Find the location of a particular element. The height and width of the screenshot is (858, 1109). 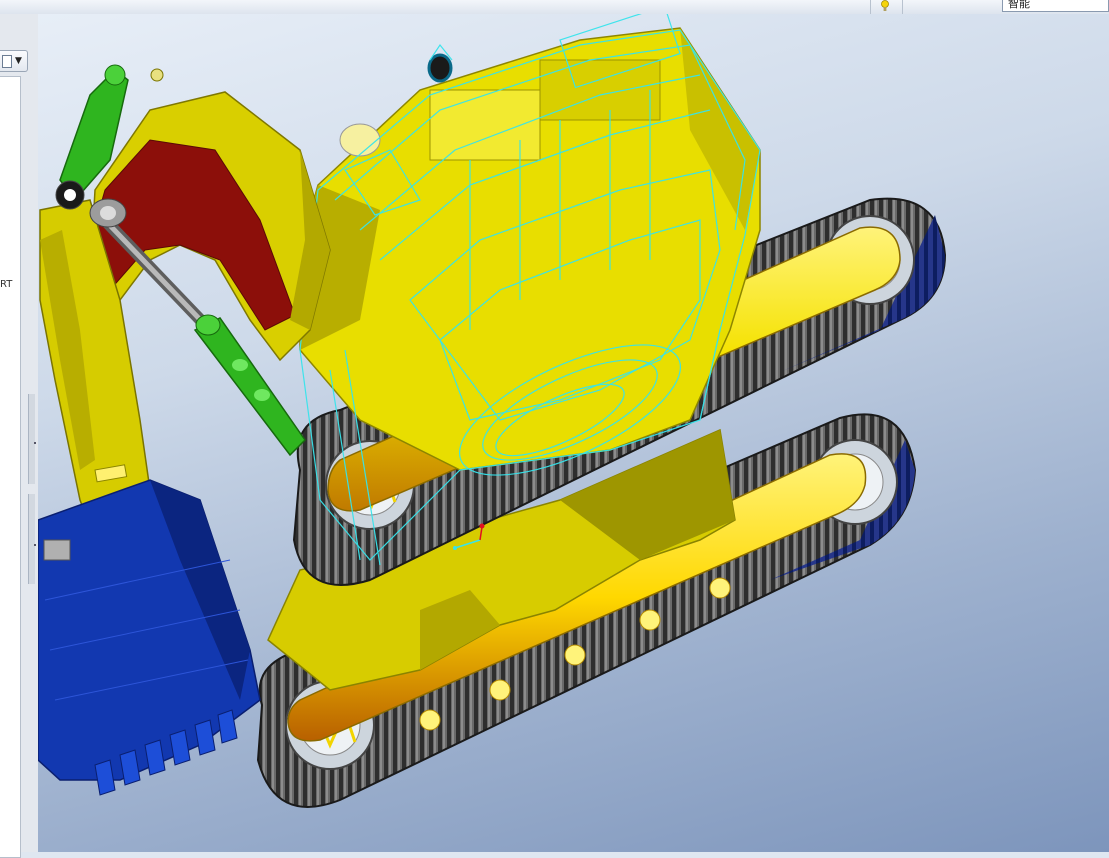

lightbulb-icon is located at coordinates (885, 6).